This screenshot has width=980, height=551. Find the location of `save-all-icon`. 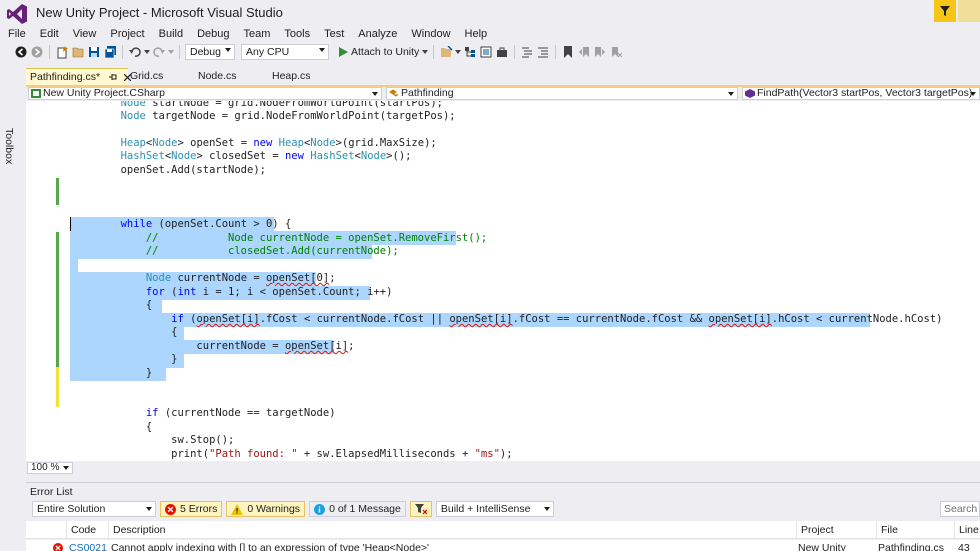

save-all-icon is located at coordinates (110, 52).